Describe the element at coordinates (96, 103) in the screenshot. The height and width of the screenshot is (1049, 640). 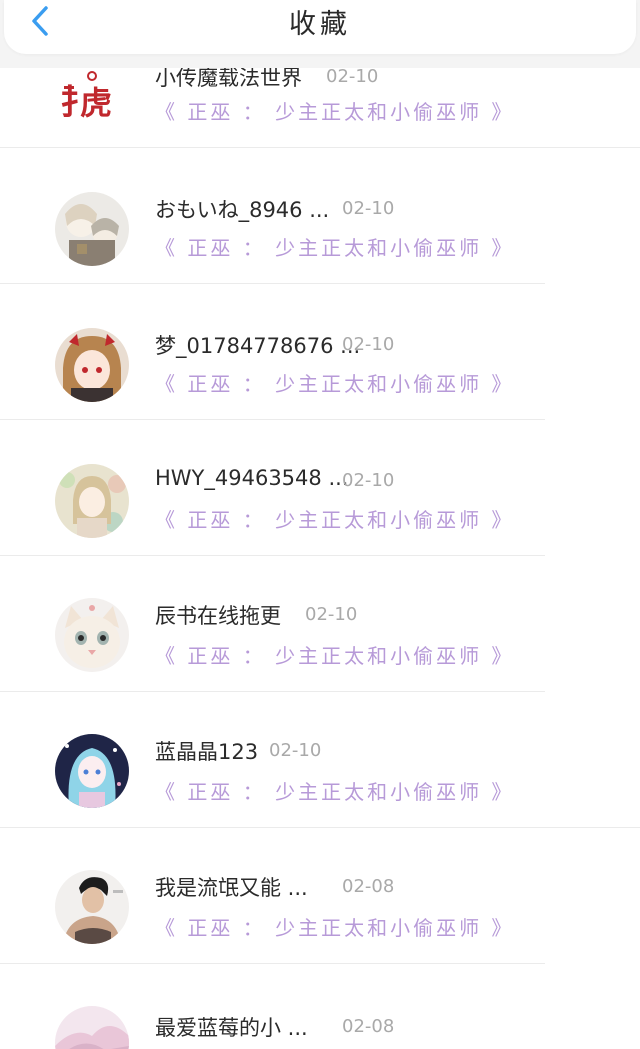
I see `svg-text: 虎` at that location.